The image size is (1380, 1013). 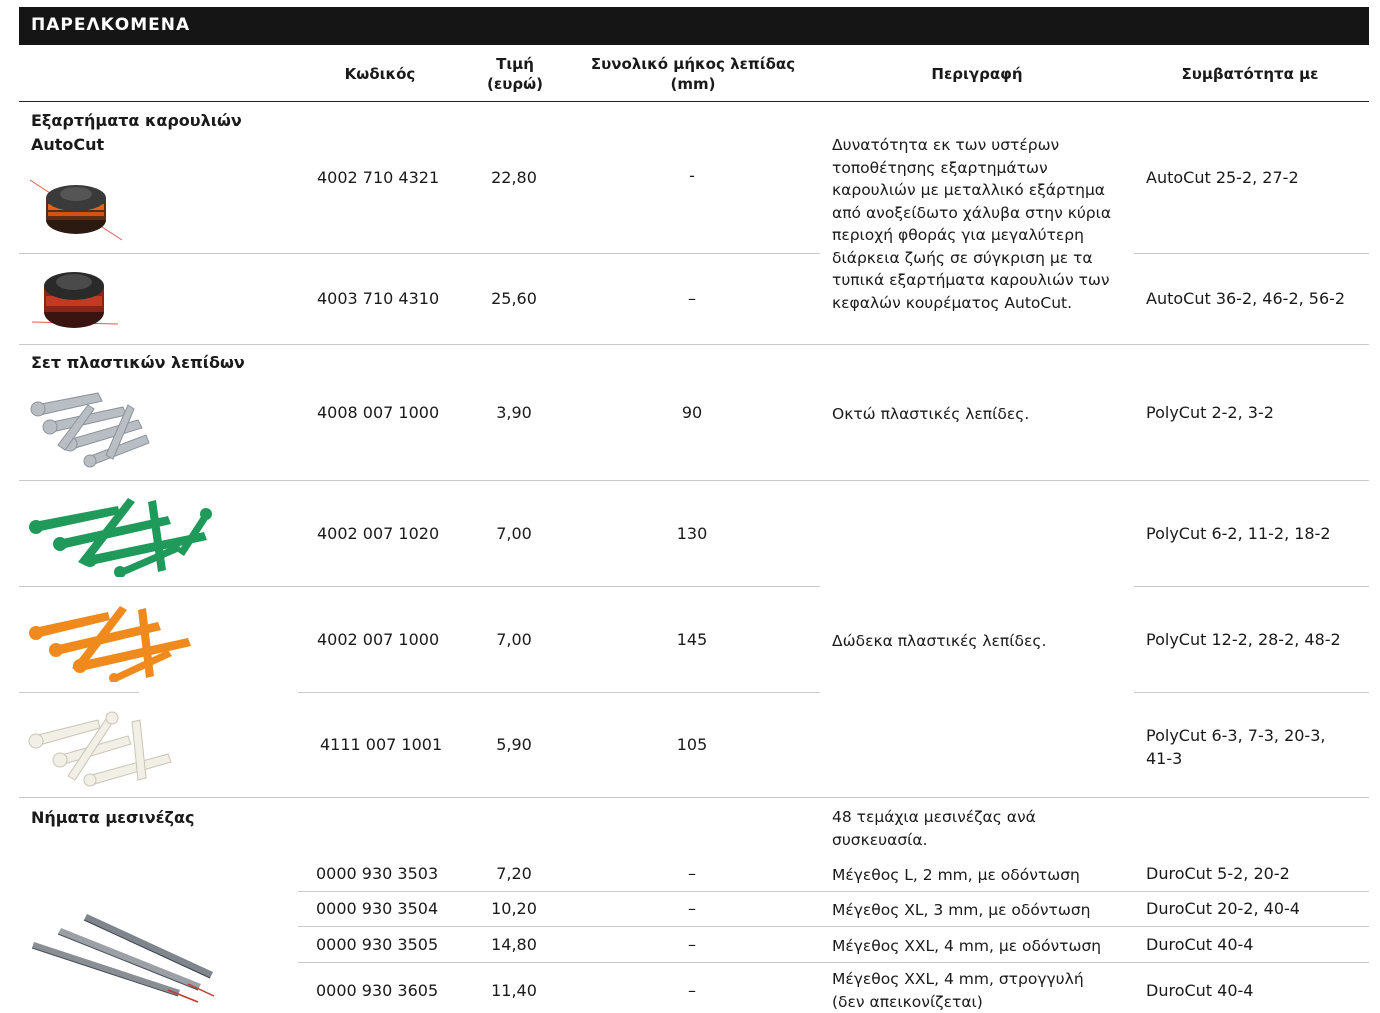 I want to click on compat-cell: AutoCut 25-2, 27-2, so click(x=1222, y=178).